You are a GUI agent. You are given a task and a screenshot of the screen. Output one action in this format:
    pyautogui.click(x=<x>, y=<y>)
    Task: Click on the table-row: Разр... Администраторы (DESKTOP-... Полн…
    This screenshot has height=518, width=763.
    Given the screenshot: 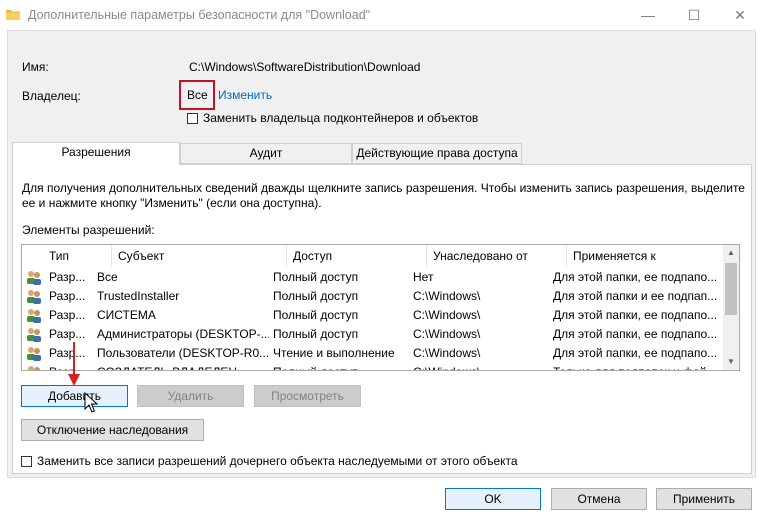 What is the action you would take?
    pyautogui.click(x=373, y=334)
    